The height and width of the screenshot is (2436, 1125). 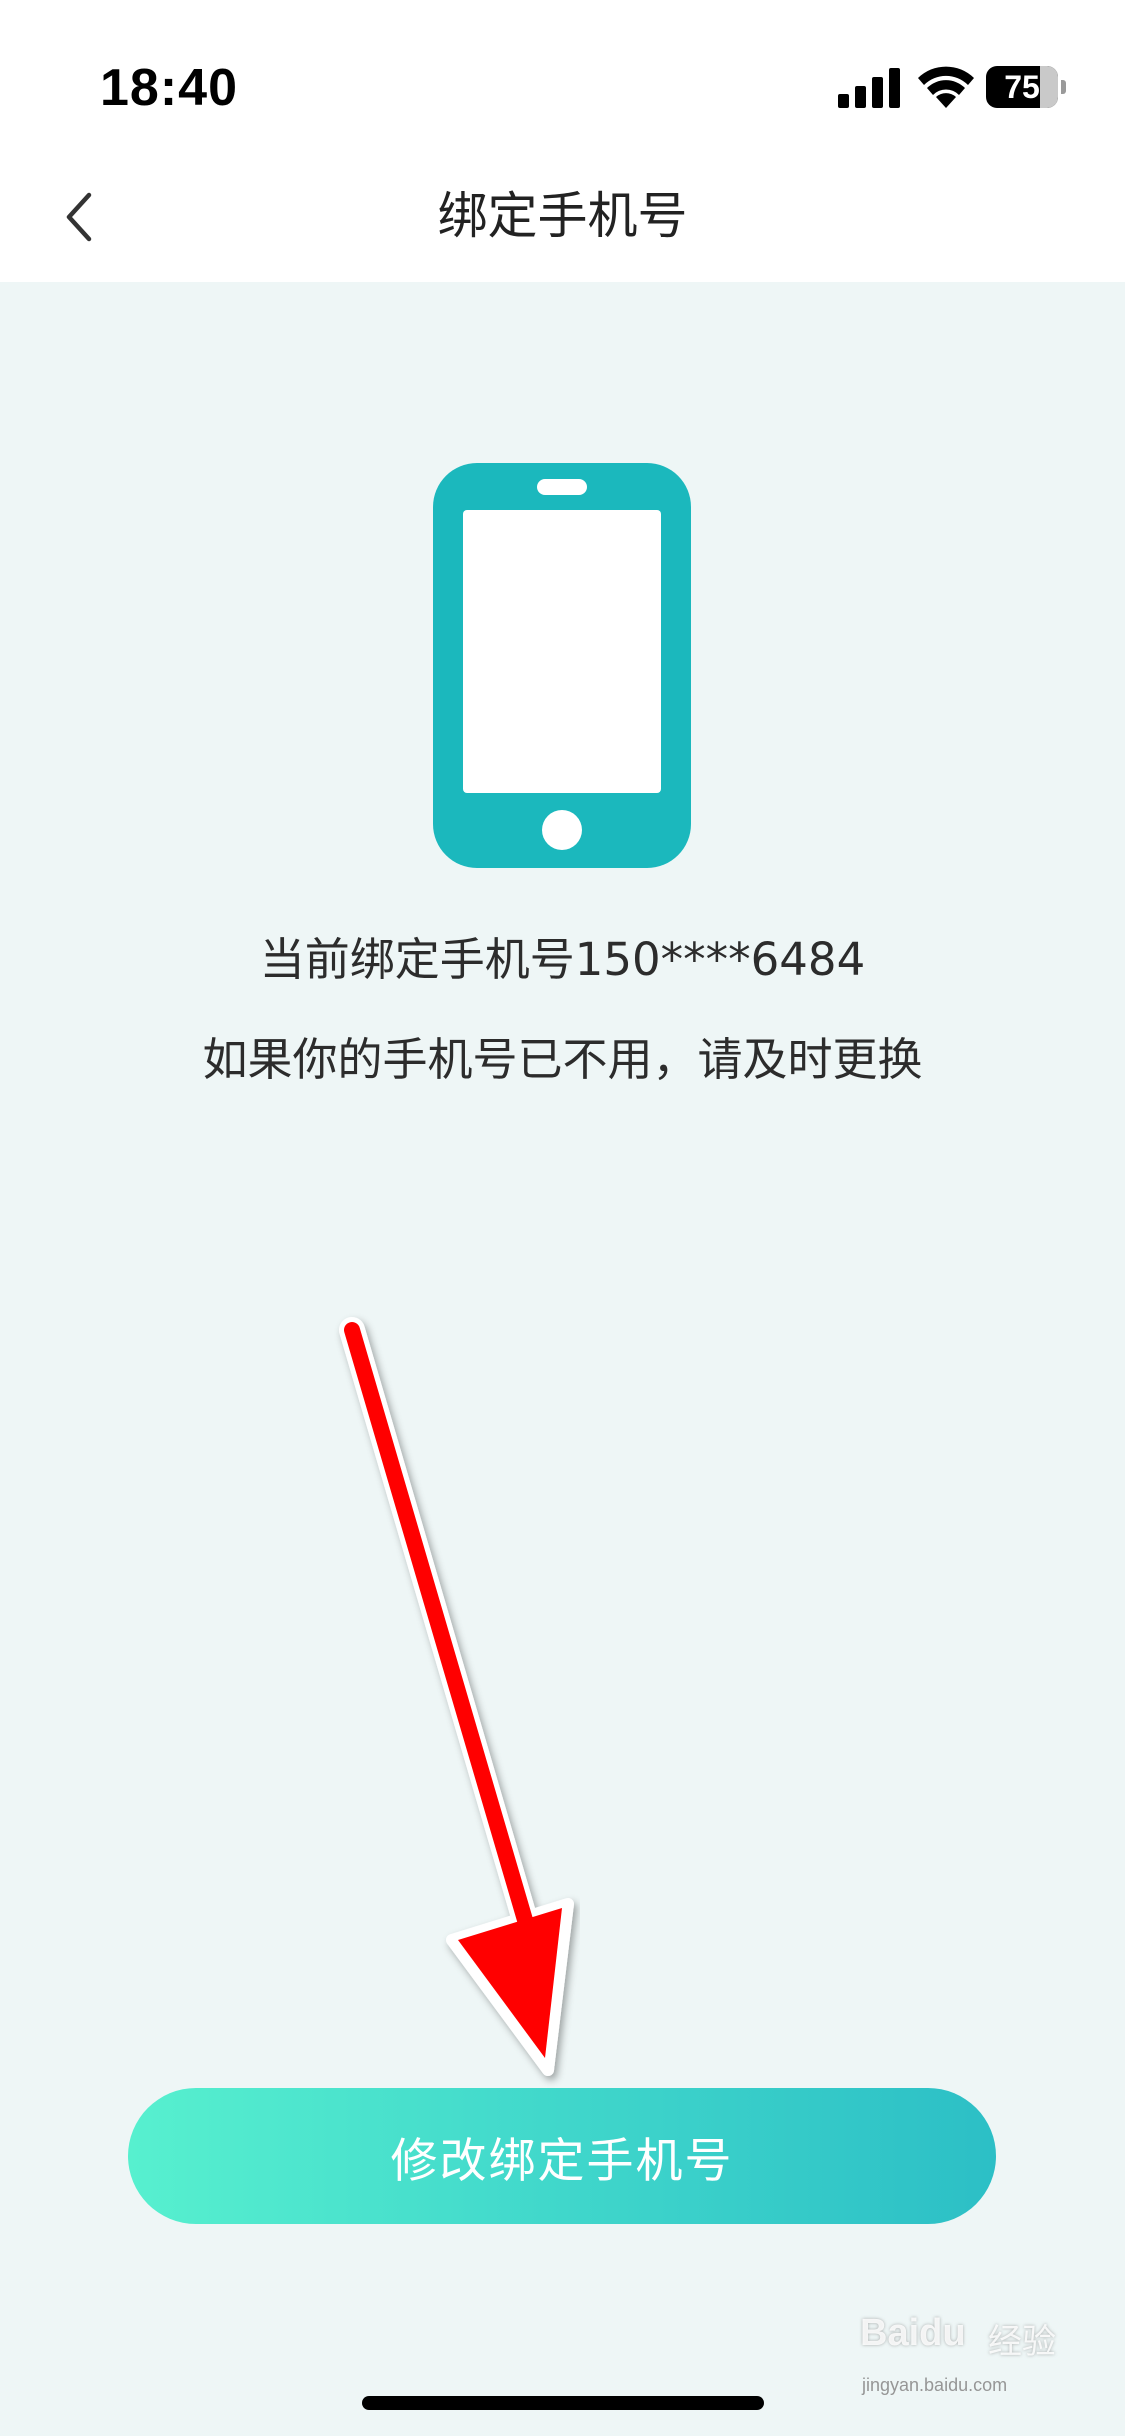 What do you see at coordinates (562, 959) in the screenshot?
I see `current-binding-text: 当前绑定手机号150****6484` at bounding box center [562, 959].